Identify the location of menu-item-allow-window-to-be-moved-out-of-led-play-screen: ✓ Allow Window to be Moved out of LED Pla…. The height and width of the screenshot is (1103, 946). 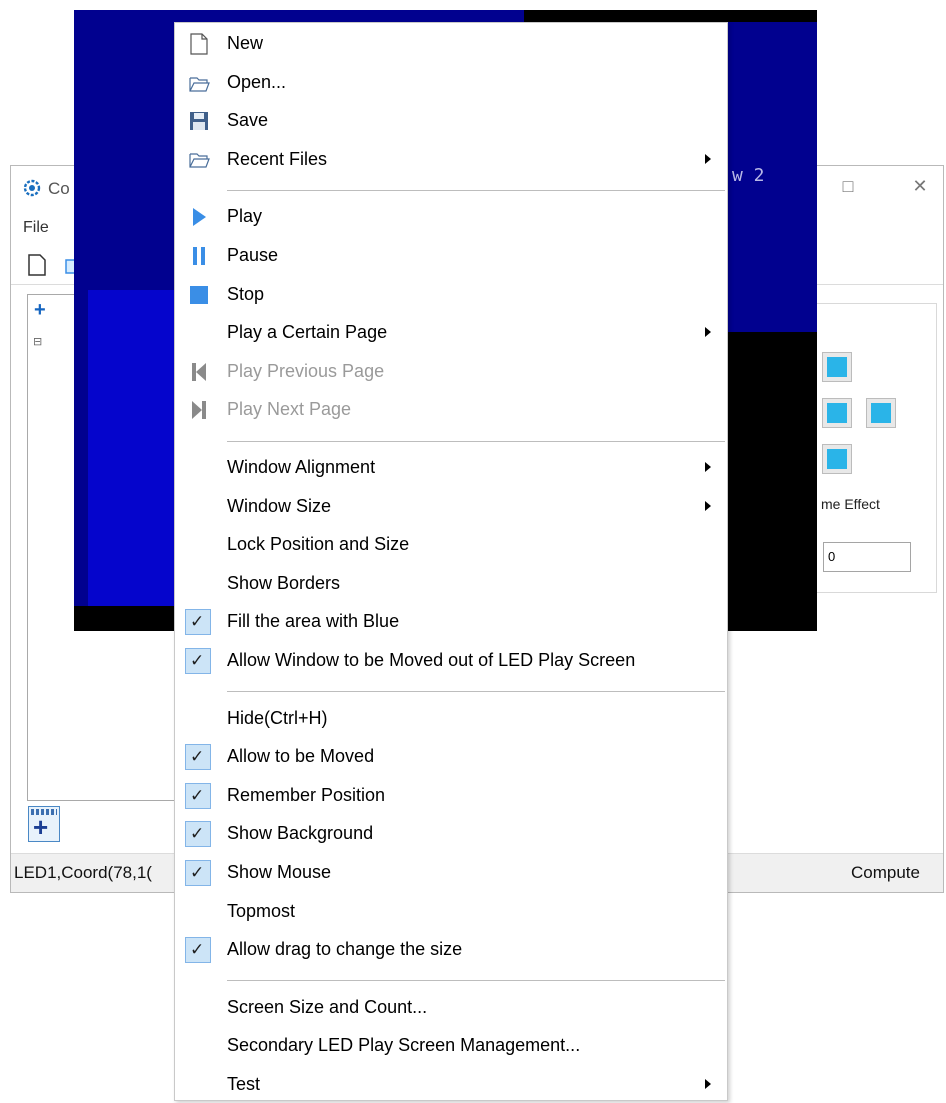
(451, 661).